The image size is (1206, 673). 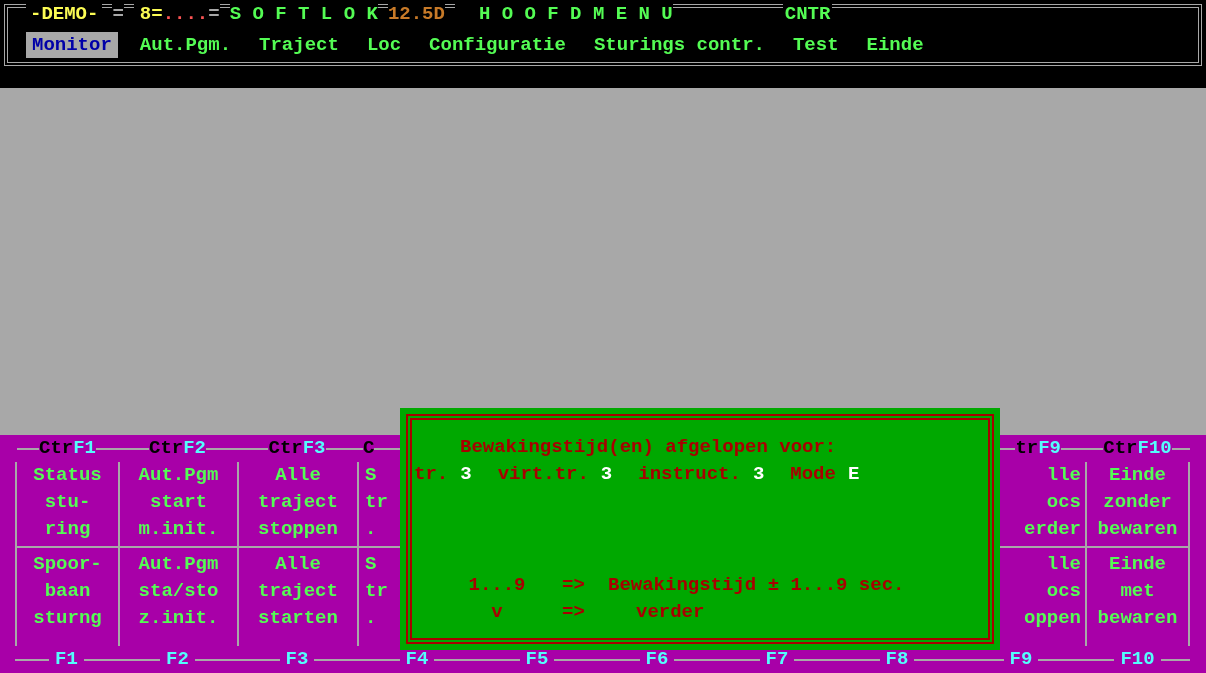 I want to click on key-label-line: stu-, so click(x=67, y=502).